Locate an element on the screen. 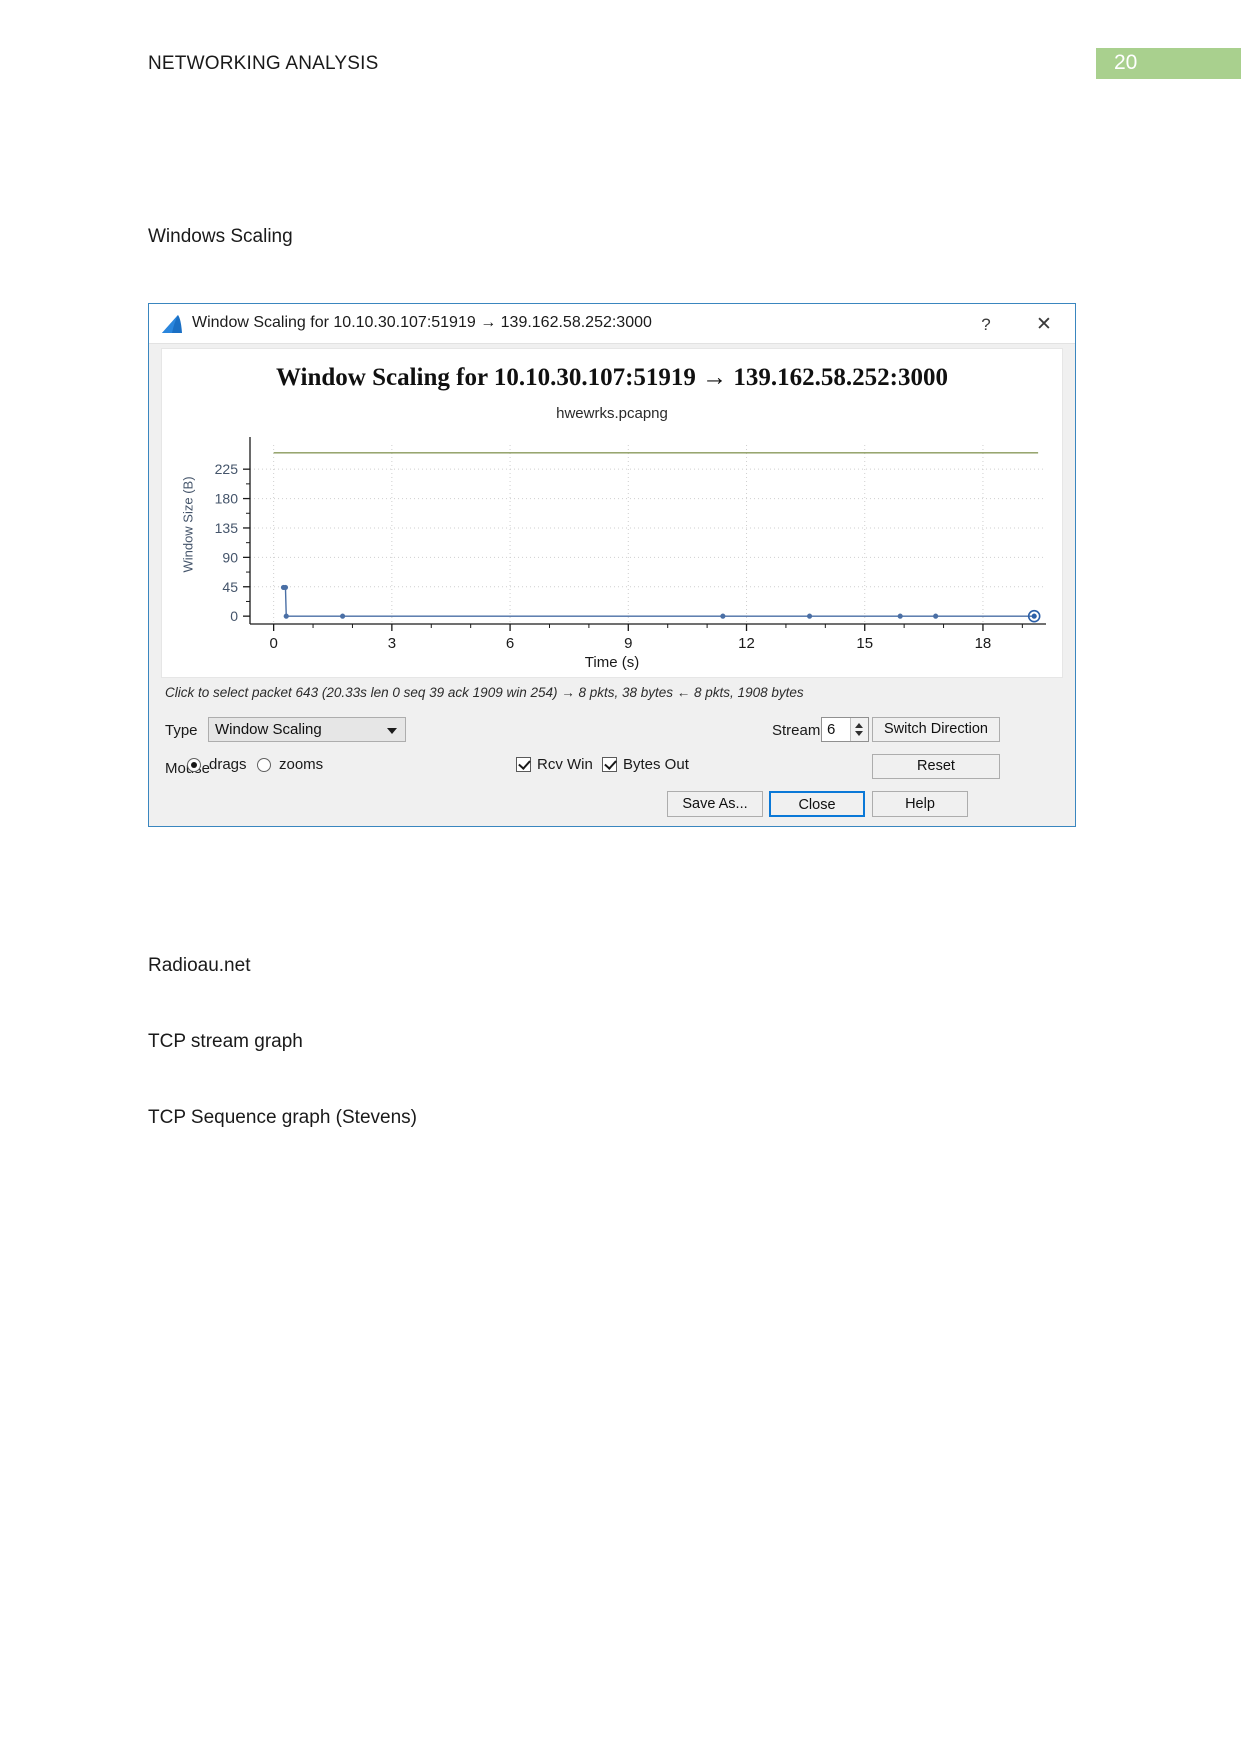 The height and width of the screenshot is (1754, 1241). svg-text: 15 is located at coordinates (864, 643).